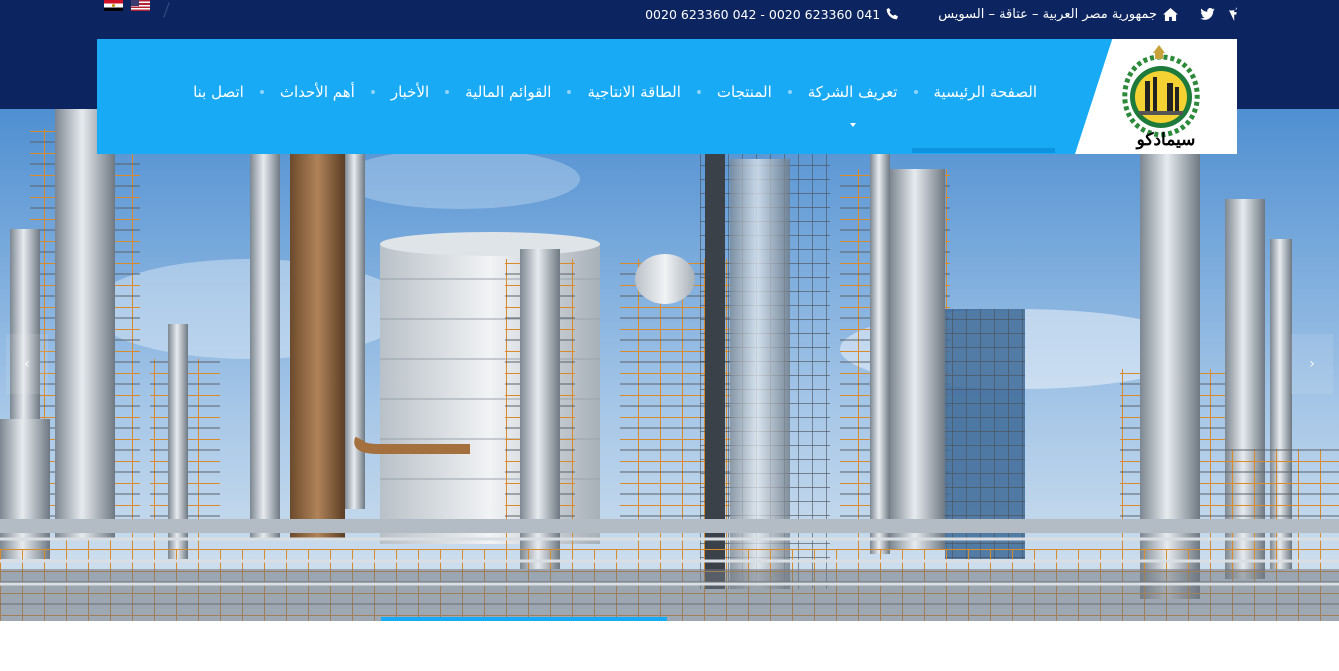  I want to click on nav-item-news: الأخبار, so click(410, 92).